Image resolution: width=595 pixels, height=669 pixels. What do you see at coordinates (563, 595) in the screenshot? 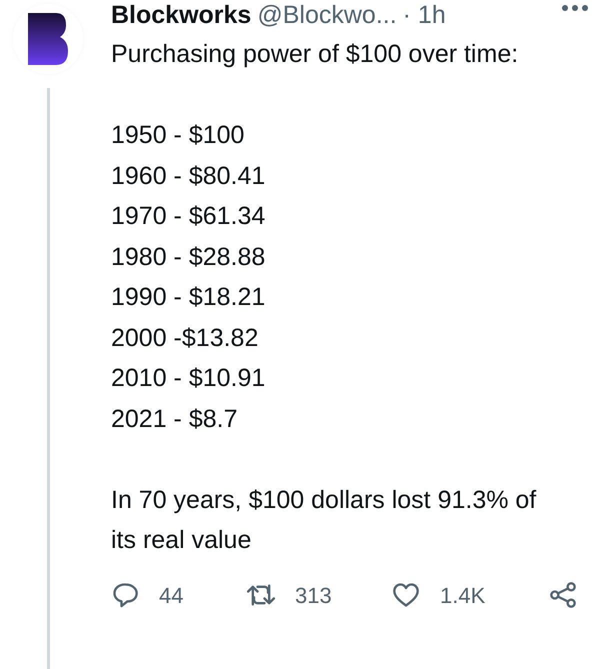
I see `share-icon` at bounding box center [563, 595].